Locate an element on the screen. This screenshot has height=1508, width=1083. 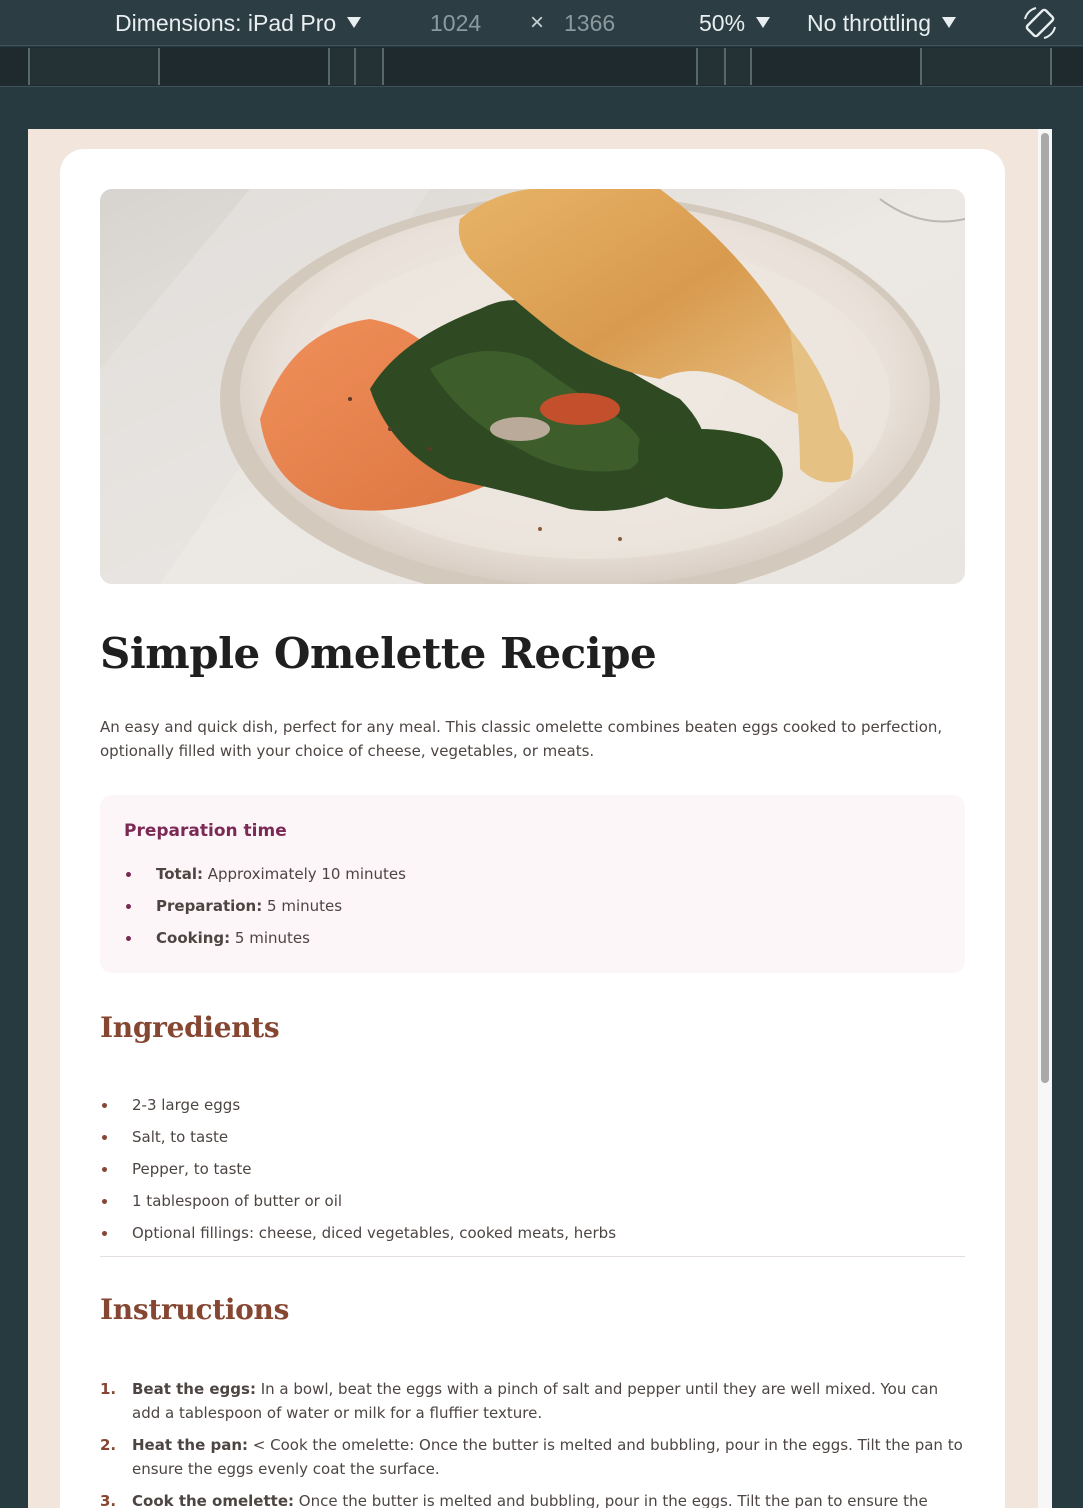
list-item: 1 tablespoon of butter or oil is located at coordinates (358, 1206).